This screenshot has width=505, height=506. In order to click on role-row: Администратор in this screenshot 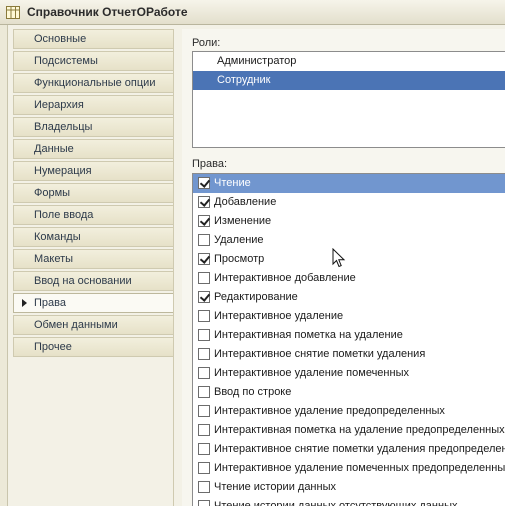, I will do `click(349, 61)`.